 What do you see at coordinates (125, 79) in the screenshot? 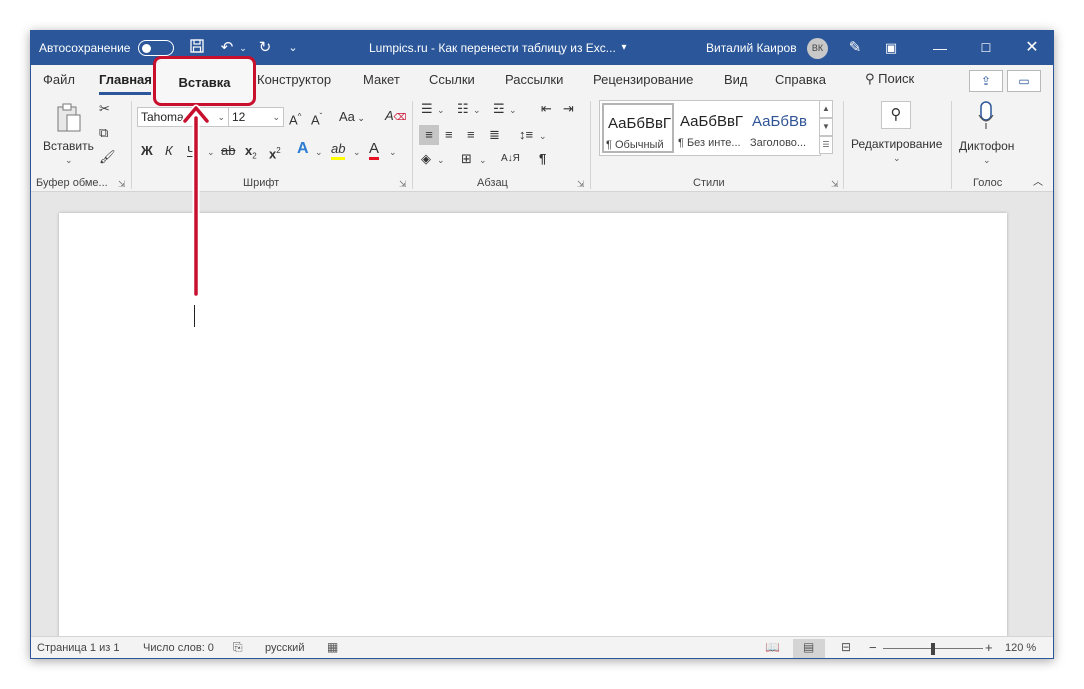
I see `tab-home: Главная` at bounding box center [125, 79].